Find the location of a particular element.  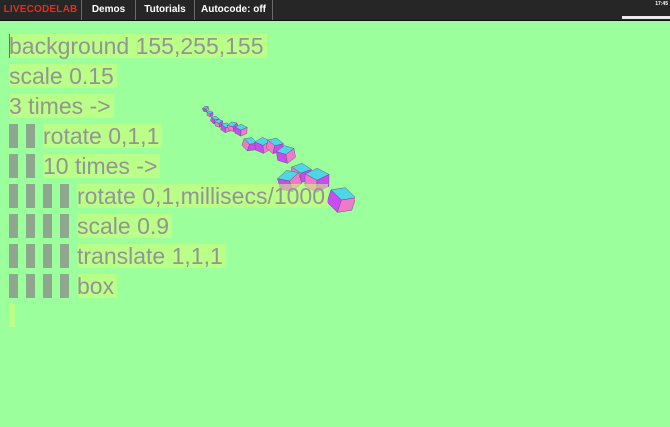

livecodelab-logo: LIVECODELAB is located at coordinates (41, 10).